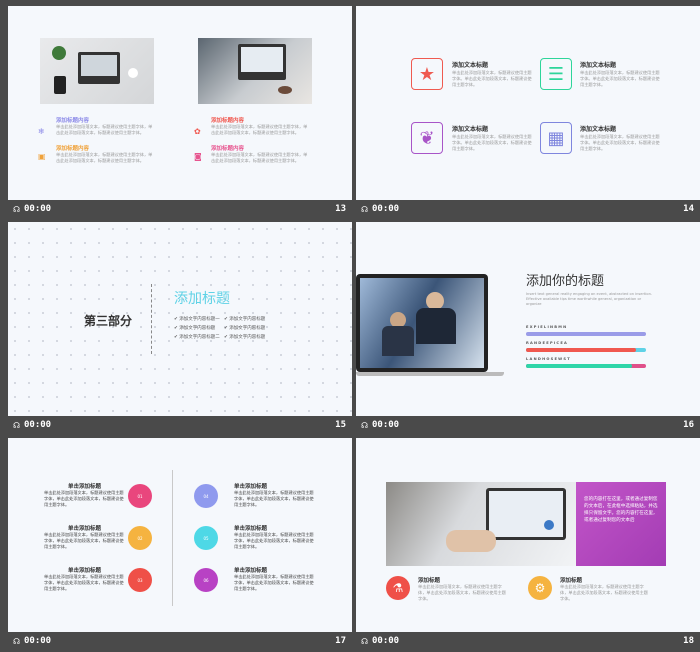 The height and width of the screenshot is (652, 700). What do you see at coordinates (546, 327) in the screenshot?
I see `bar-label: E X P I E L I N B M N` at bounding box center [546, 327].